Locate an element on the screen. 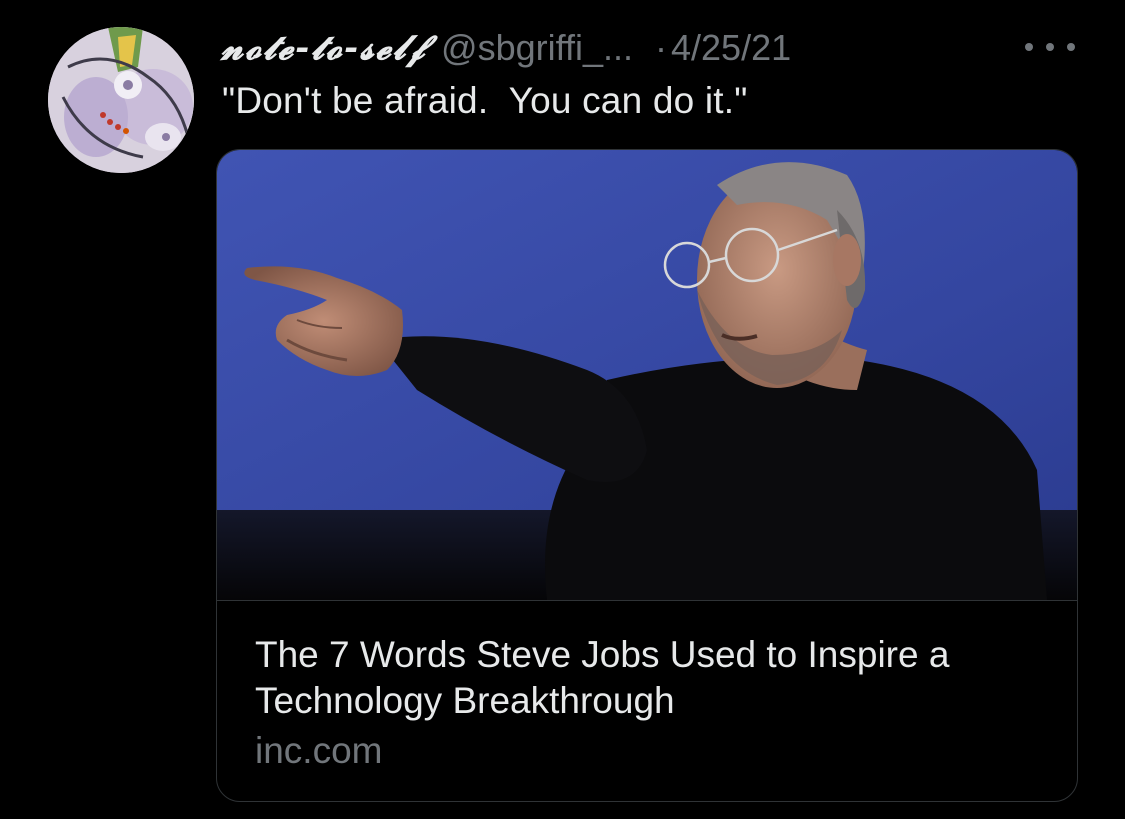 This screenshot has width=1125, height=819. tweet-date: 4/25/21 is located at coordinates (731, 48).